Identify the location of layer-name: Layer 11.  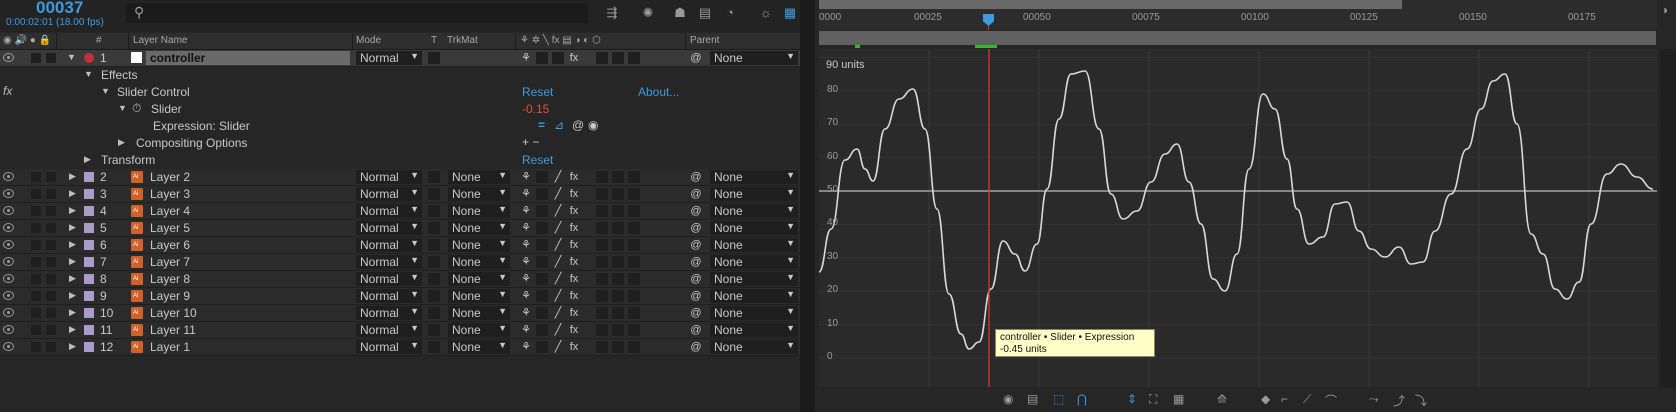
(173, 330).